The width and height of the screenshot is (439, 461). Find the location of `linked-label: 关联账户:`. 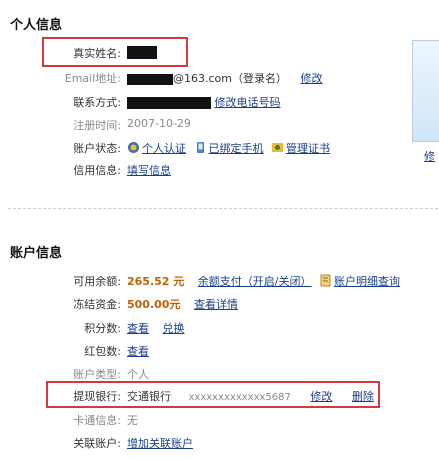

linked-label: 关联账户: is located at coordinates (97, 443).